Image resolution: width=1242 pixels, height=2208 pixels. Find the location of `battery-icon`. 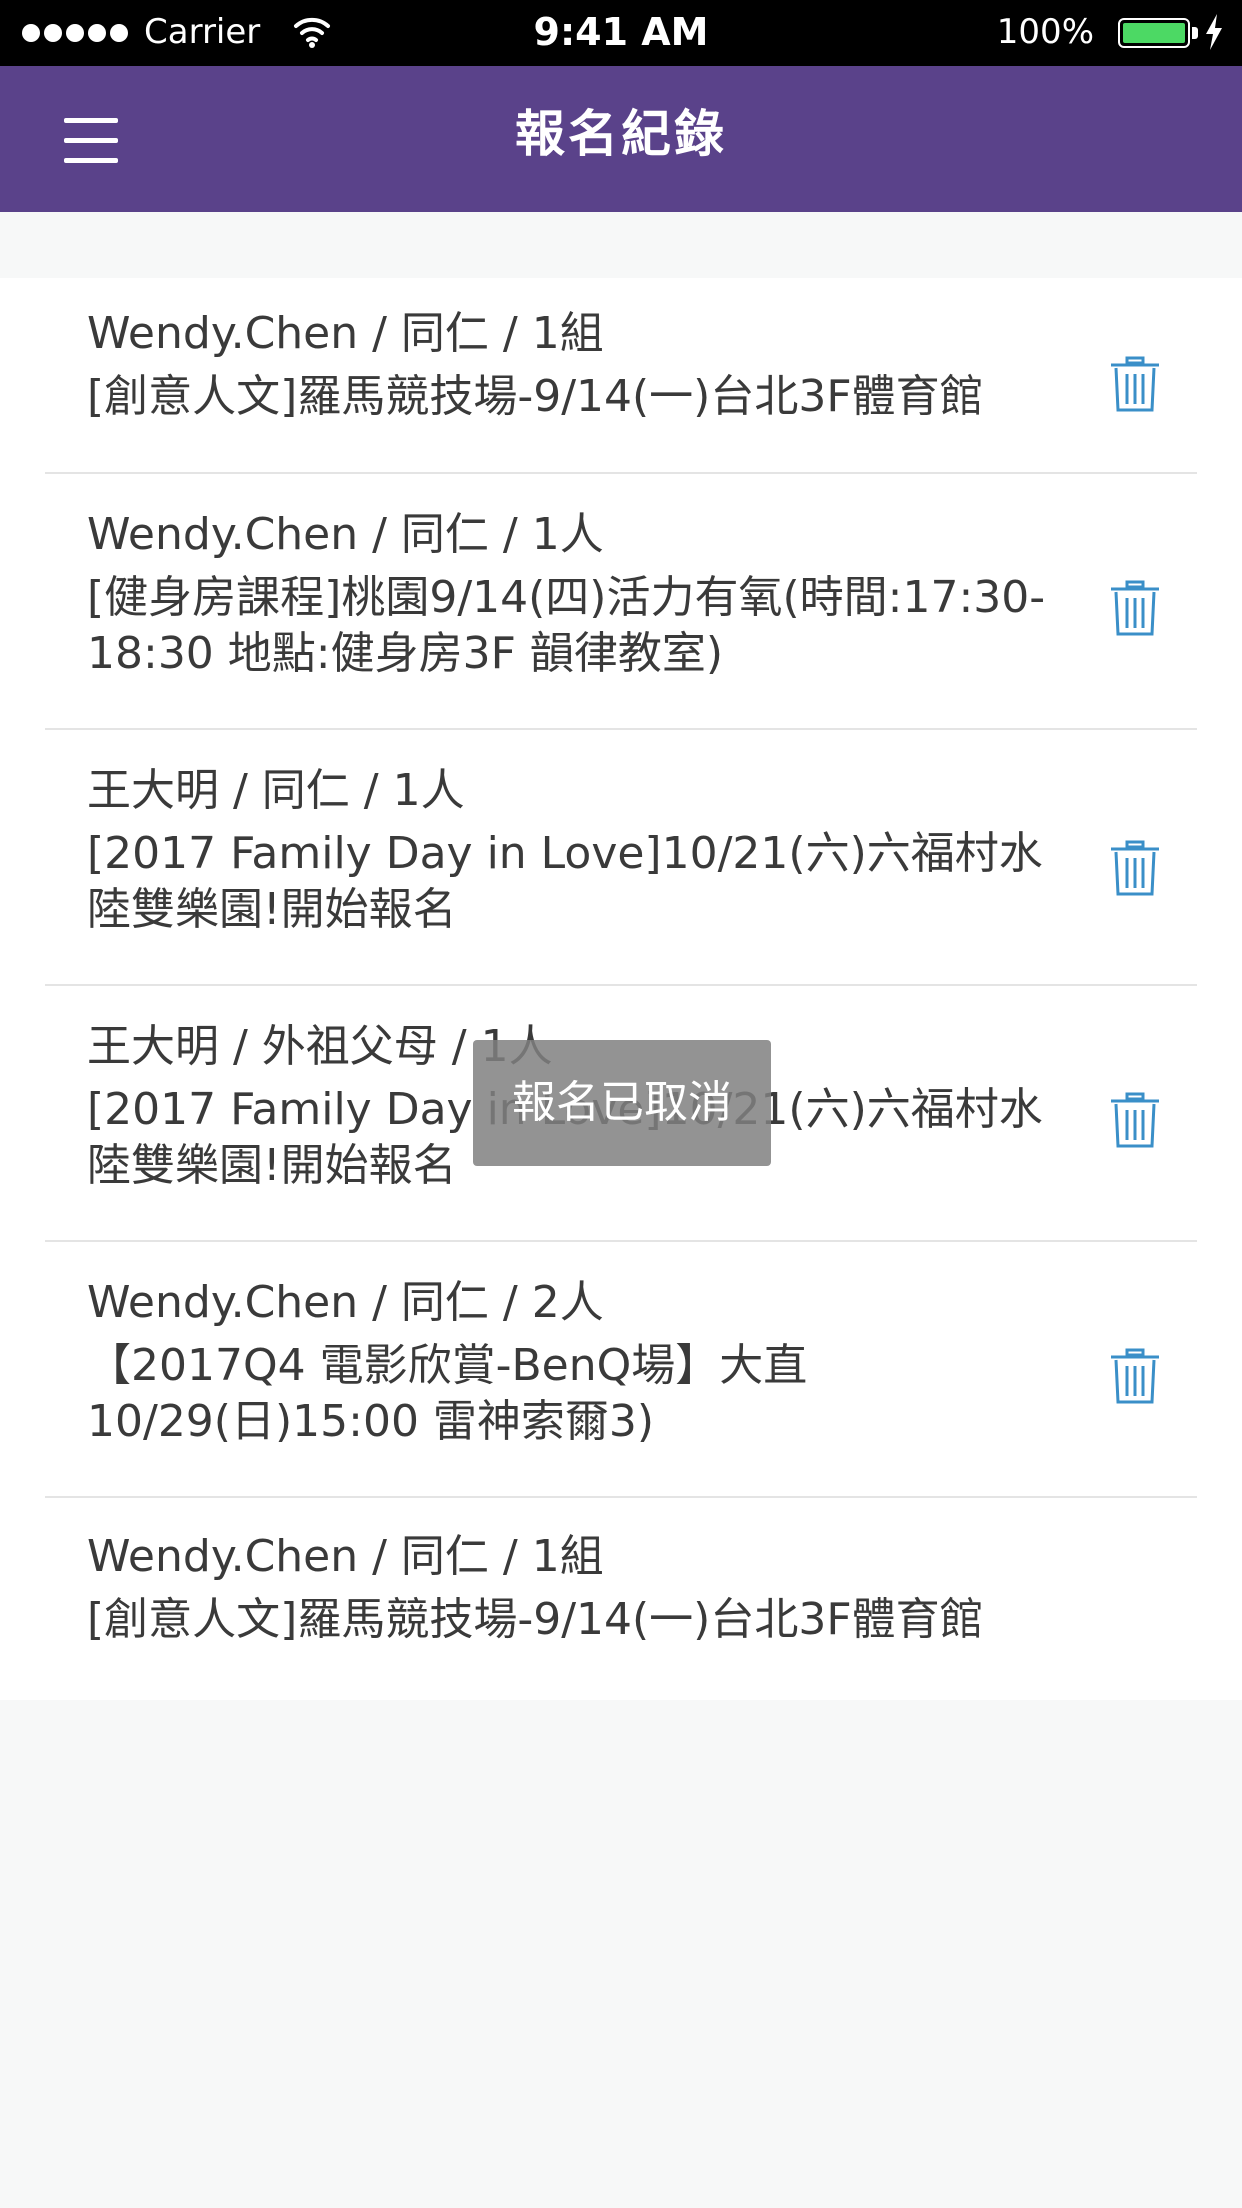

battery-icon is located at coordinates (1154, 33).